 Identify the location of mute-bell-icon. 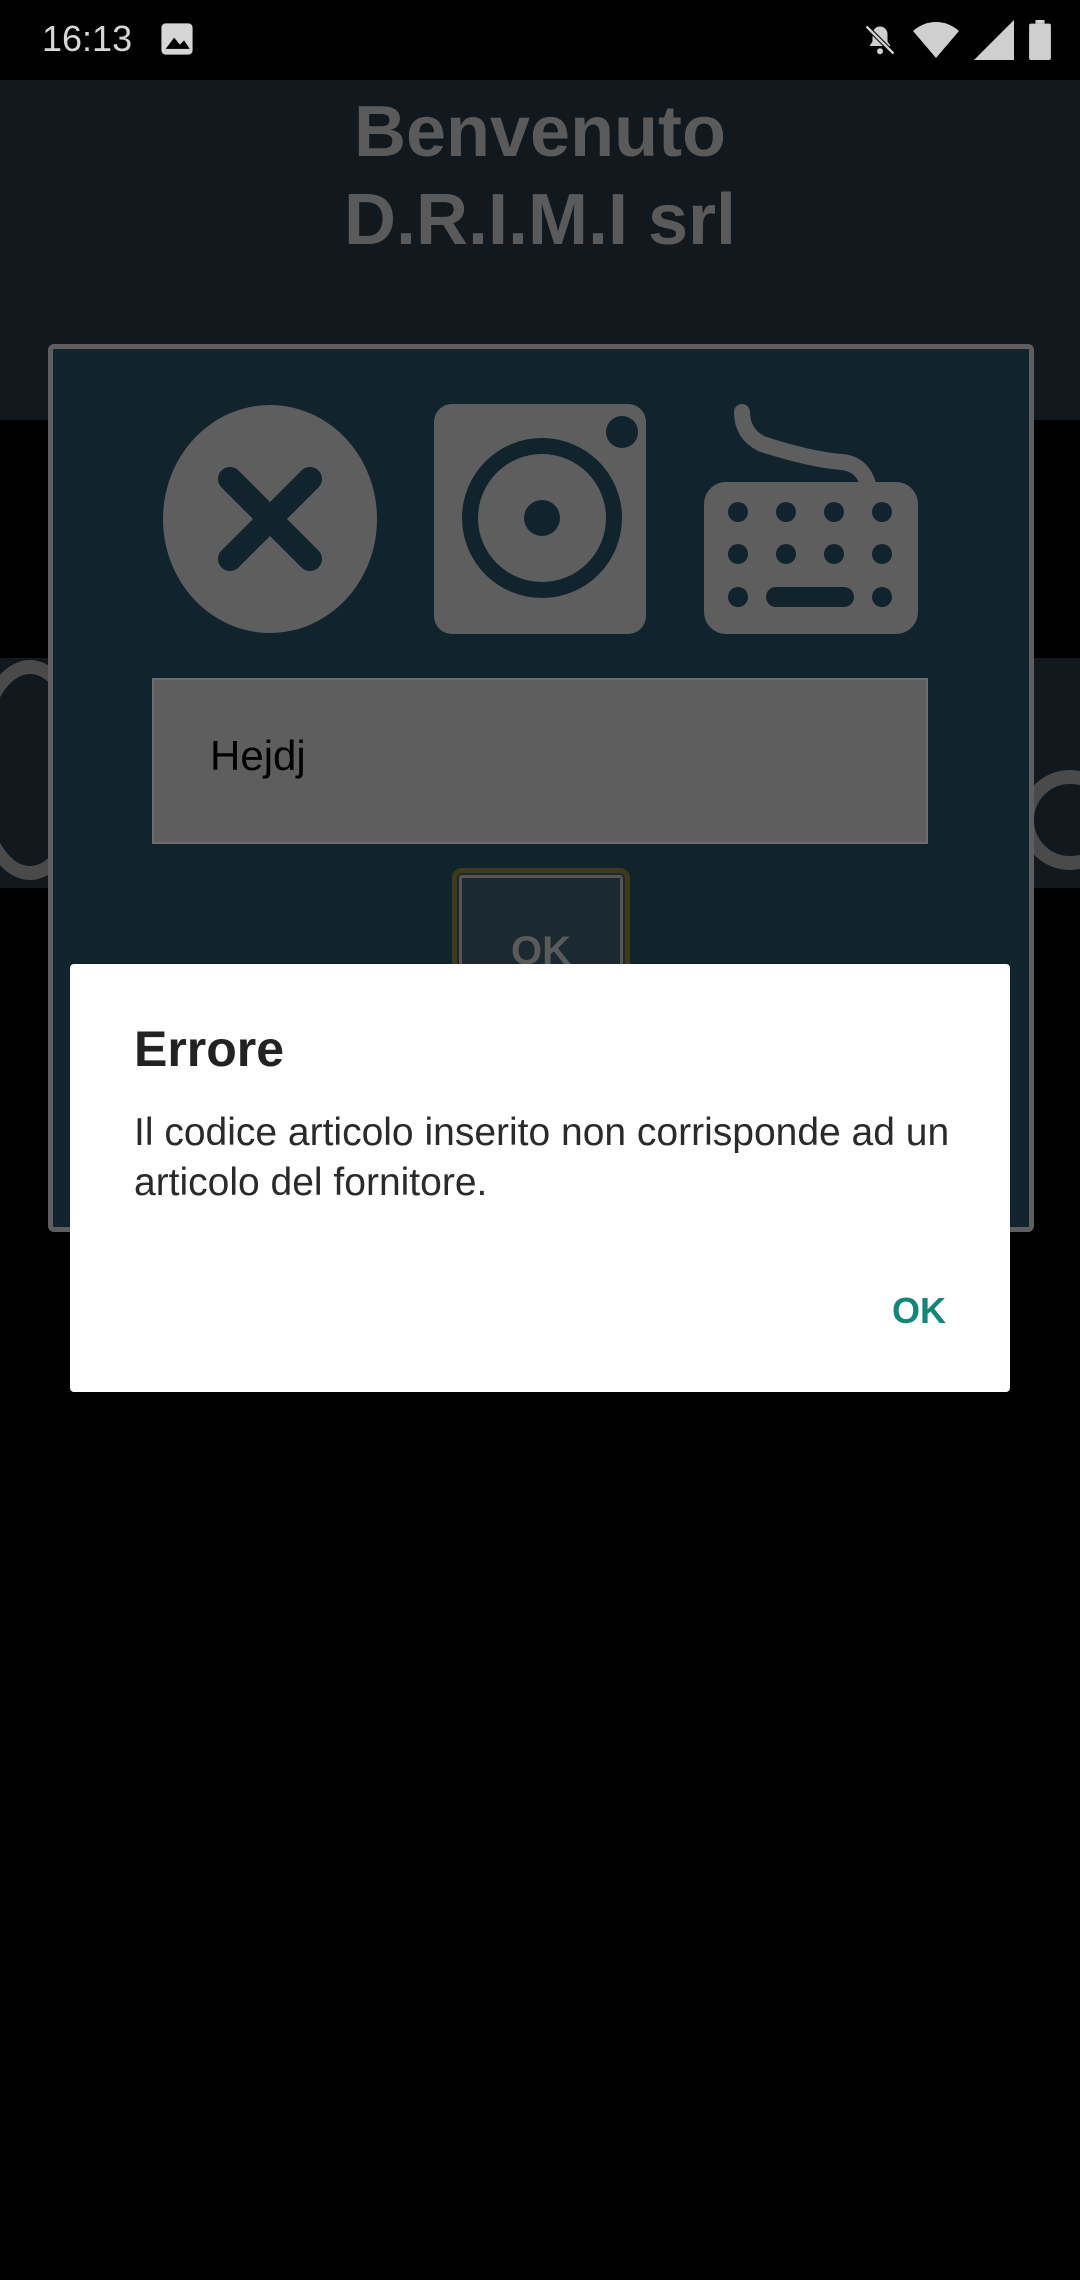
(880, 40).